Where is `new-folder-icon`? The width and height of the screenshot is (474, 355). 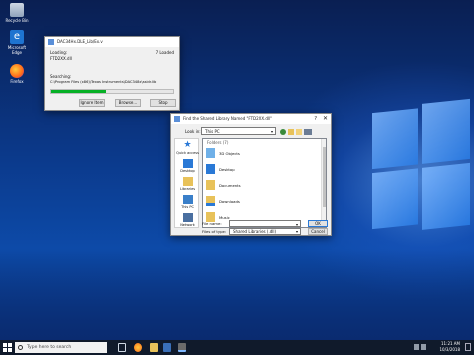
new-folder-icon is located at coordinates (299, 132).